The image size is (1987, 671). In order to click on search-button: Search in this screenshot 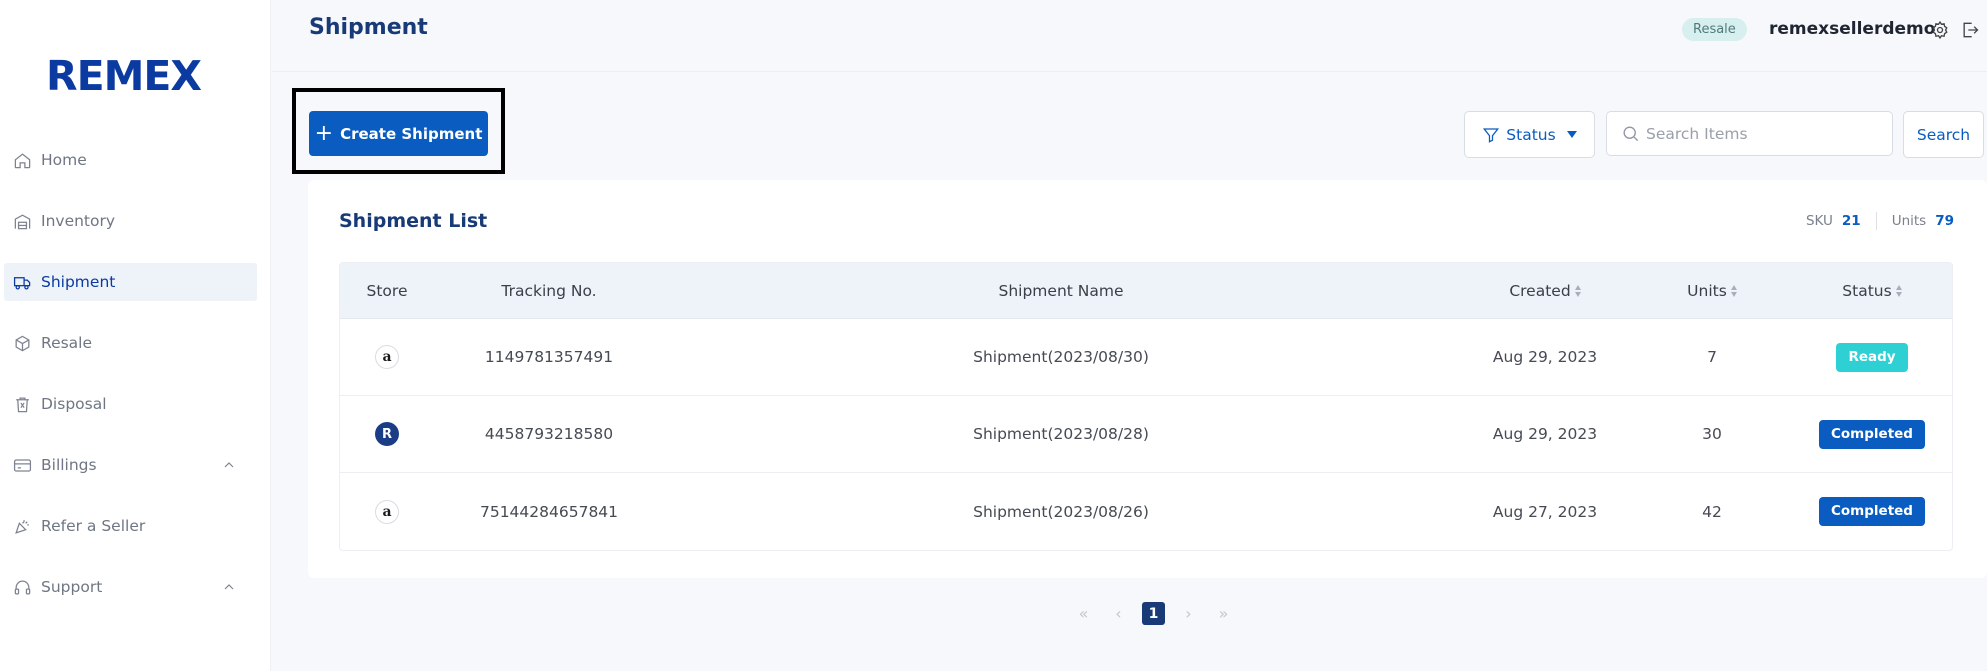, I will do `click(1943, 134)`.